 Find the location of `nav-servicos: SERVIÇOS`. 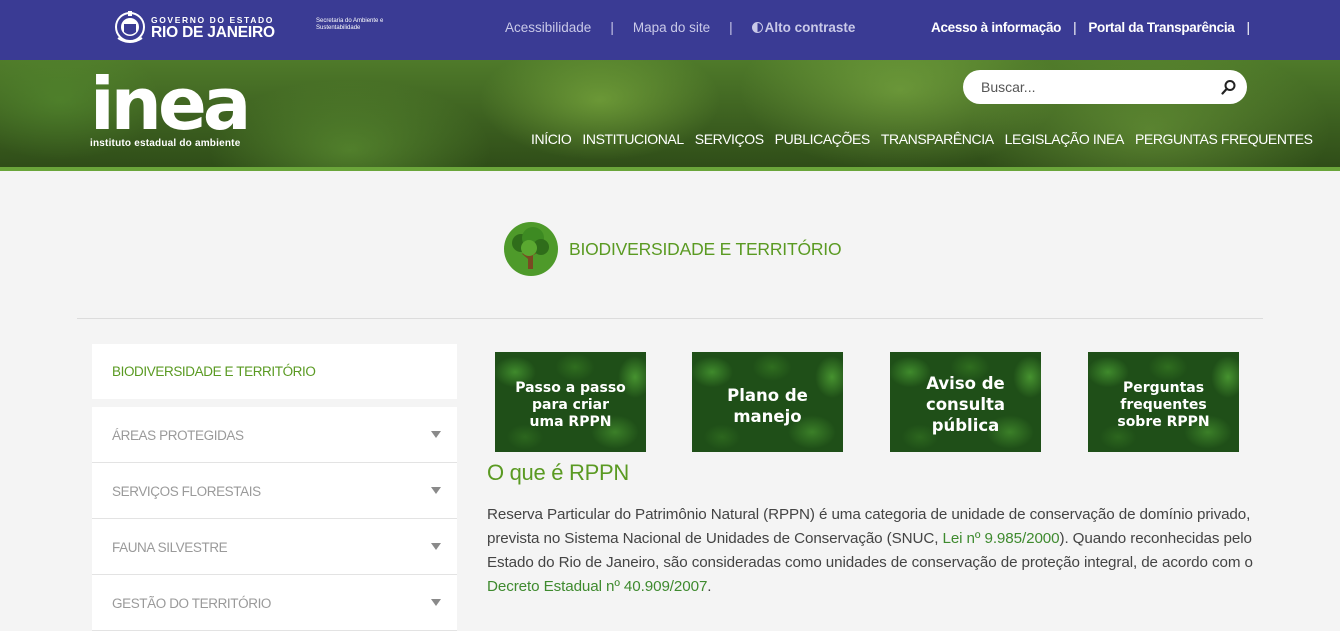

nav-servicos: SERVIÇOS is located at coordinates (729, 139).